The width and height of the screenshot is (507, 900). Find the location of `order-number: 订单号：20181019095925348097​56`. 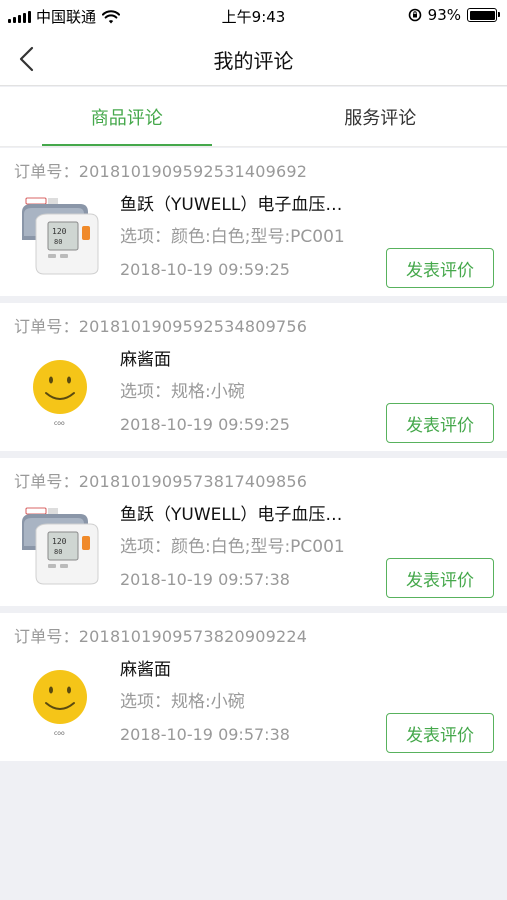

order-number: 订单号：20181019095925348097​56 is located at coordinates (161, 326).